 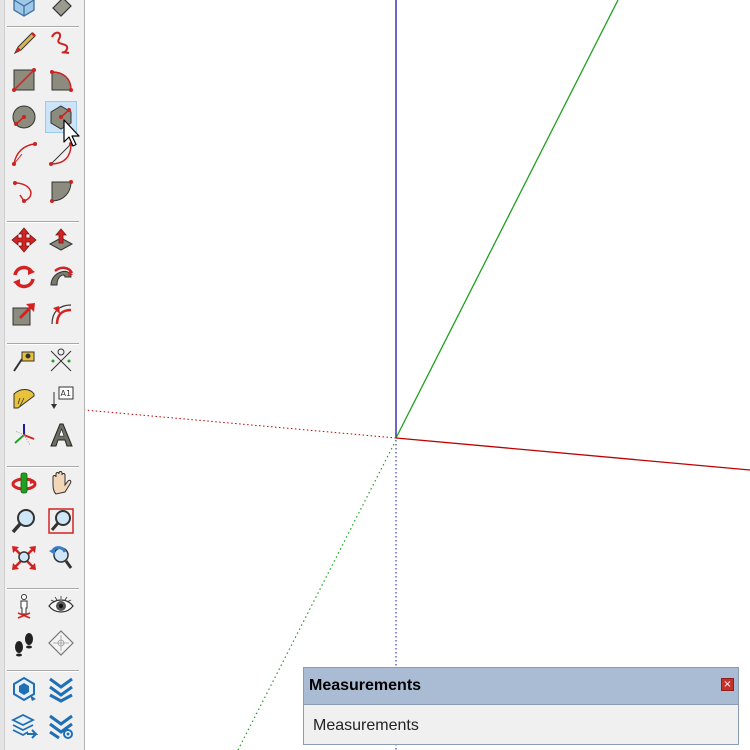 I want to click on position-camera-tool-button, so click(x=24, y=606).